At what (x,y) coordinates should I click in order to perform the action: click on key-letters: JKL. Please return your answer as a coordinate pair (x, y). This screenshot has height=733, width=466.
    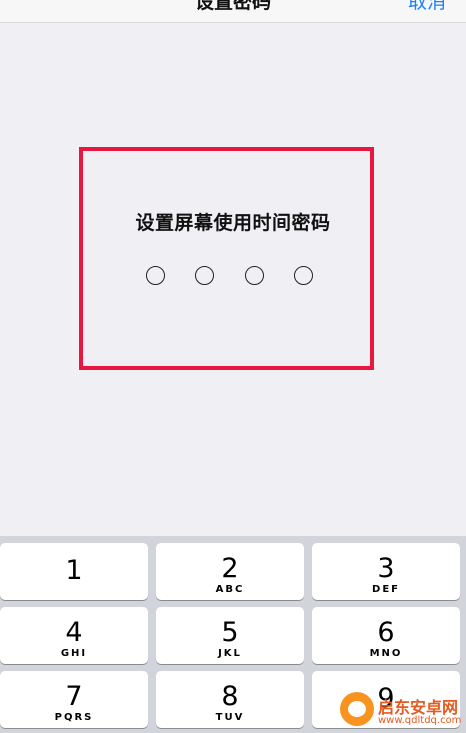
    Looking at the image, I should click on (230, 653).